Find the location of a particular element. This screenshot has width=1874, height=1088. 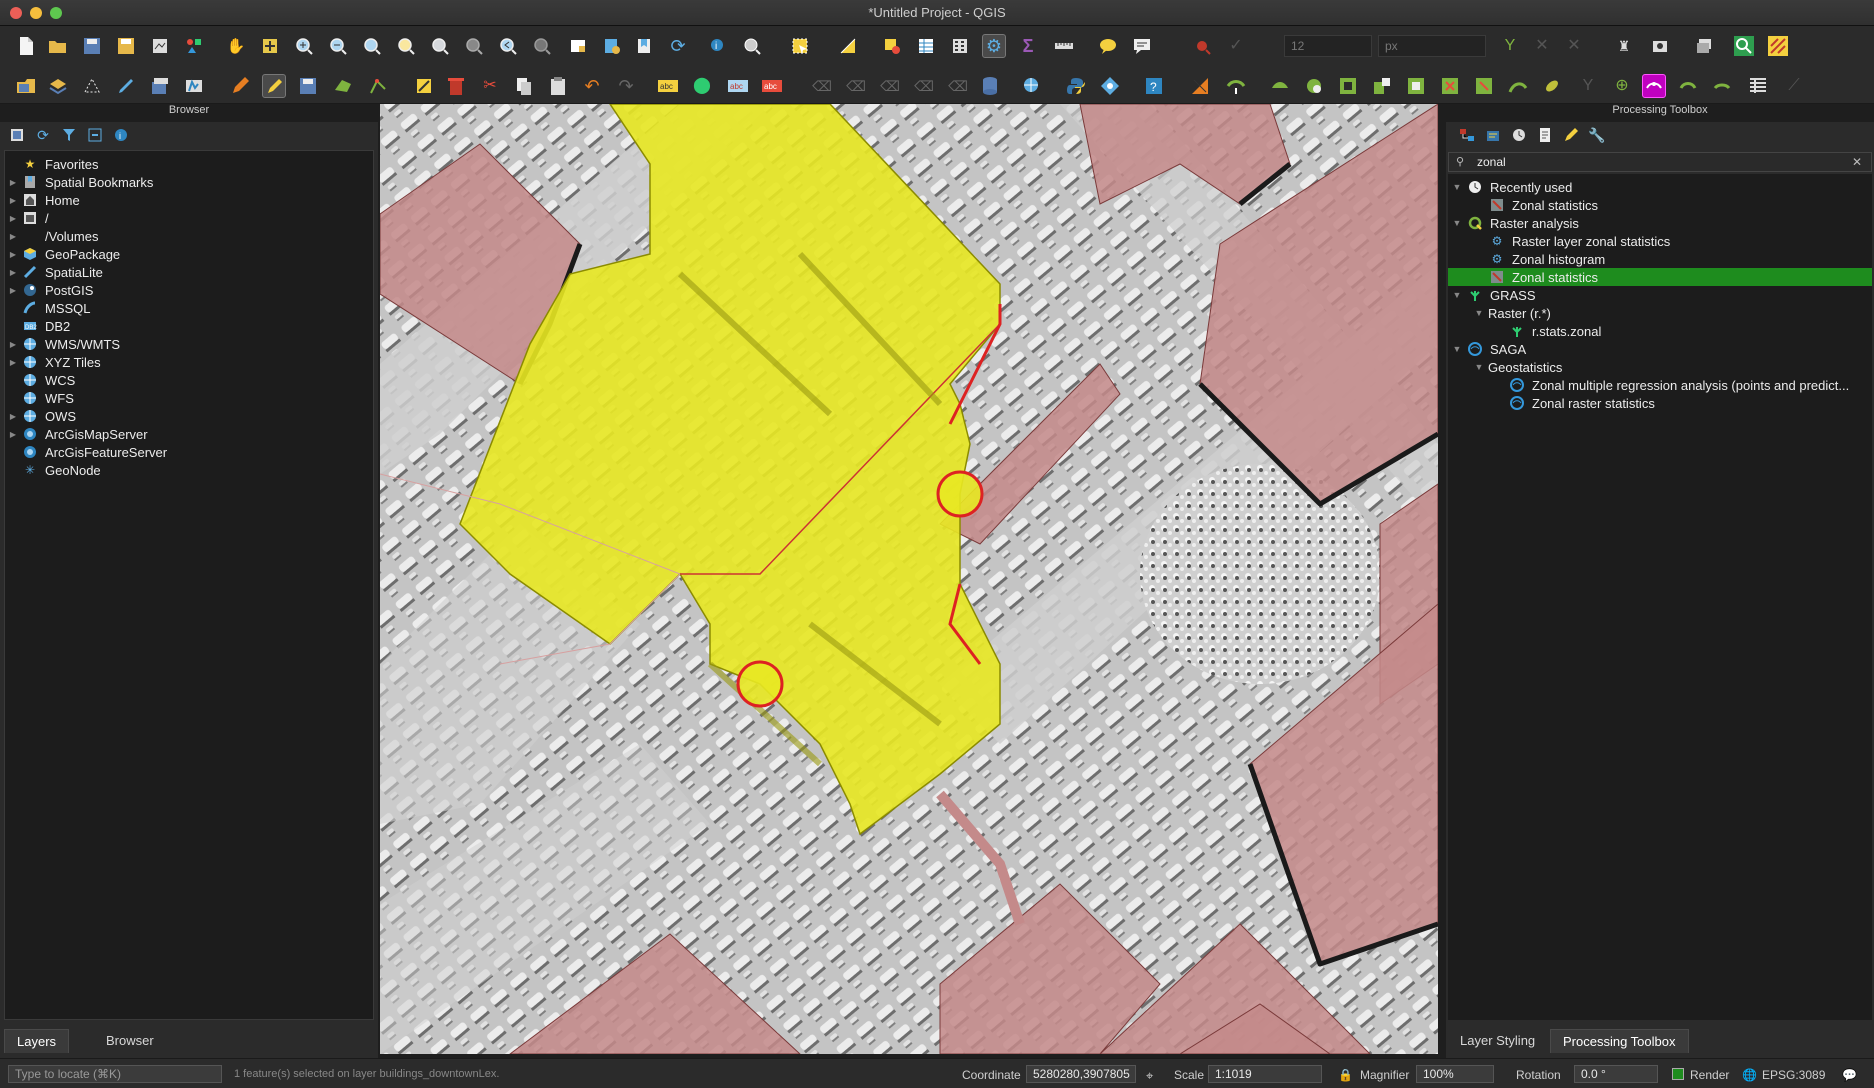

offset-tool-icon is located at coordinates (1552, 86).